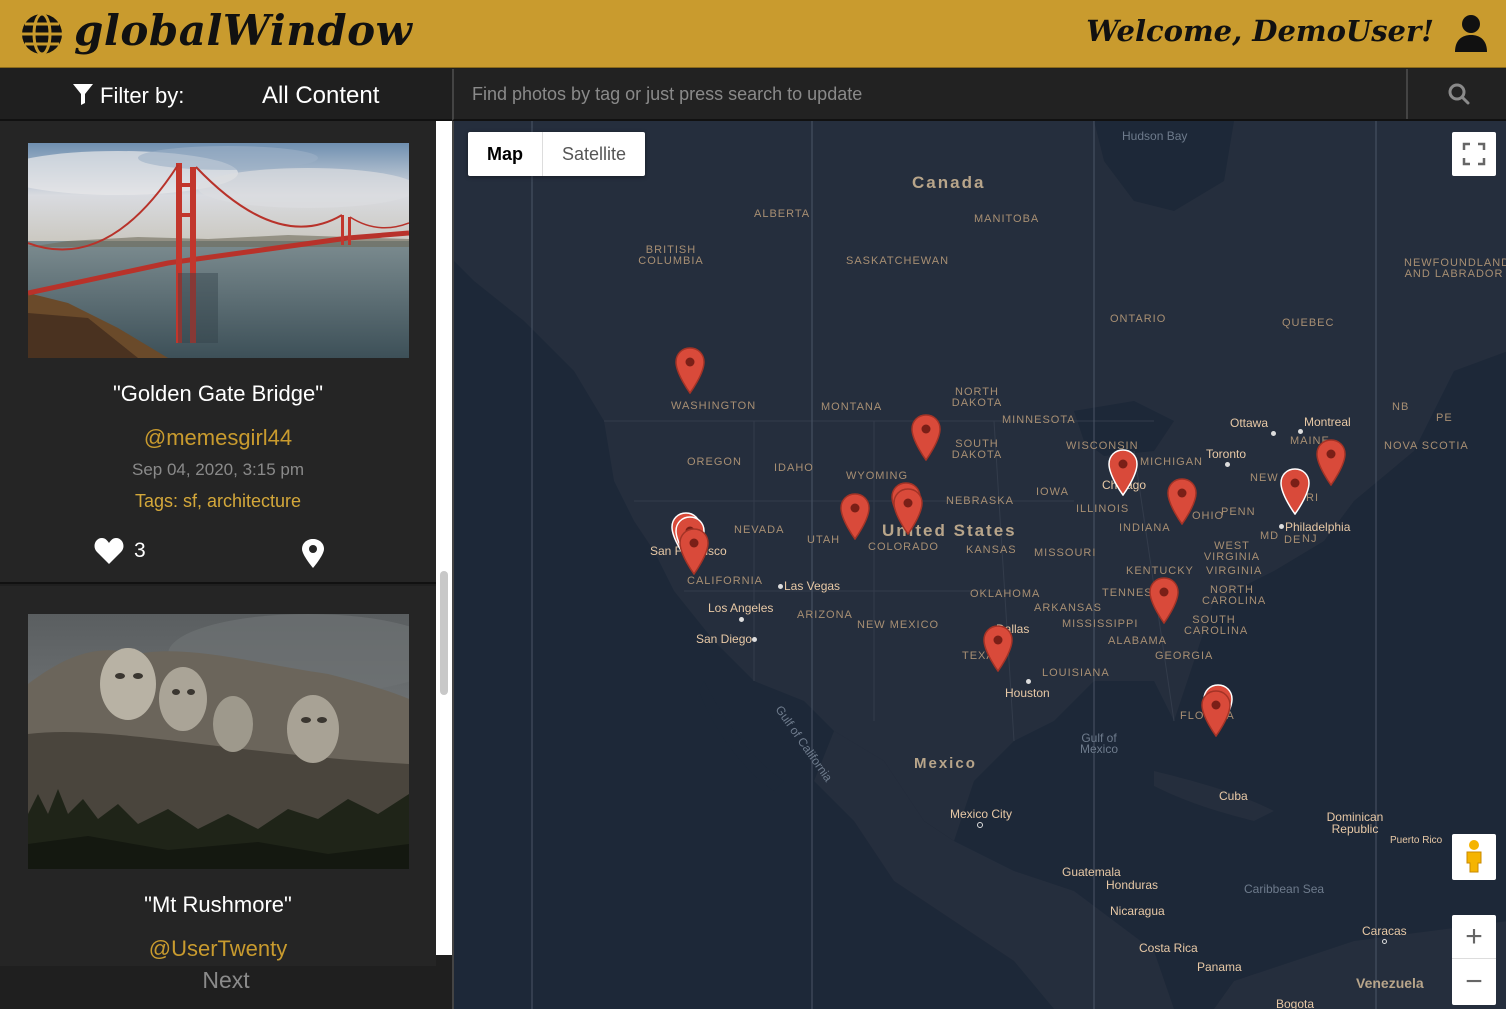 This screenshot has height=1009, width=1506. Describe the element at coordinates (218, 949) in the screenshot. I see `post-username: @UserTwenty` at that location.